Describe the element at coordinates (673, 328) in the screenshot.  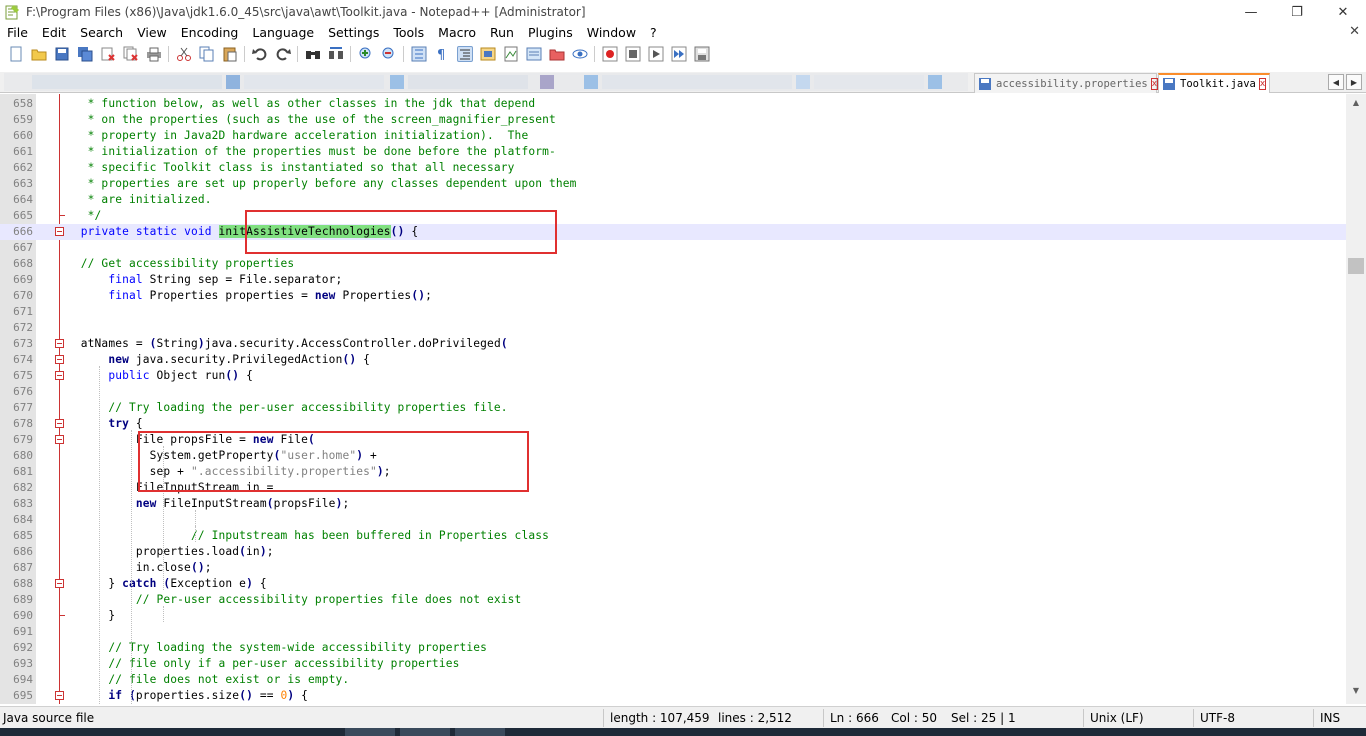
I see `code-line: 672` at that location.